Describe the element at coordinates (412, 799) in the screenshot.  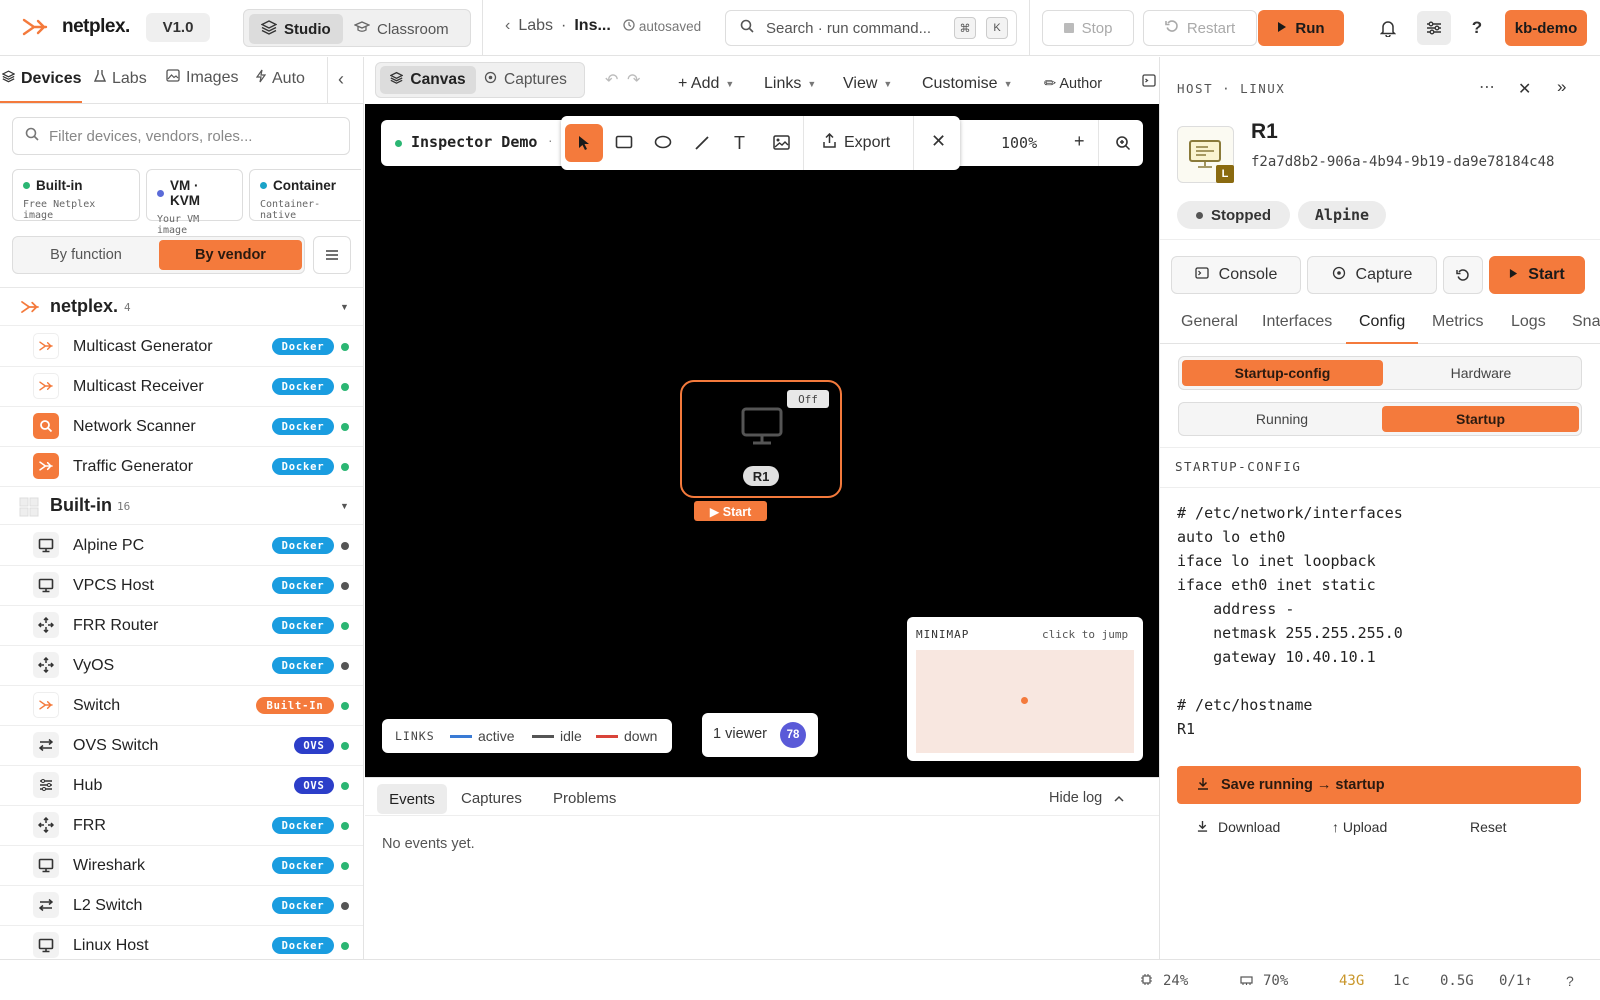
I see `log-tab-events: Events` at that location.